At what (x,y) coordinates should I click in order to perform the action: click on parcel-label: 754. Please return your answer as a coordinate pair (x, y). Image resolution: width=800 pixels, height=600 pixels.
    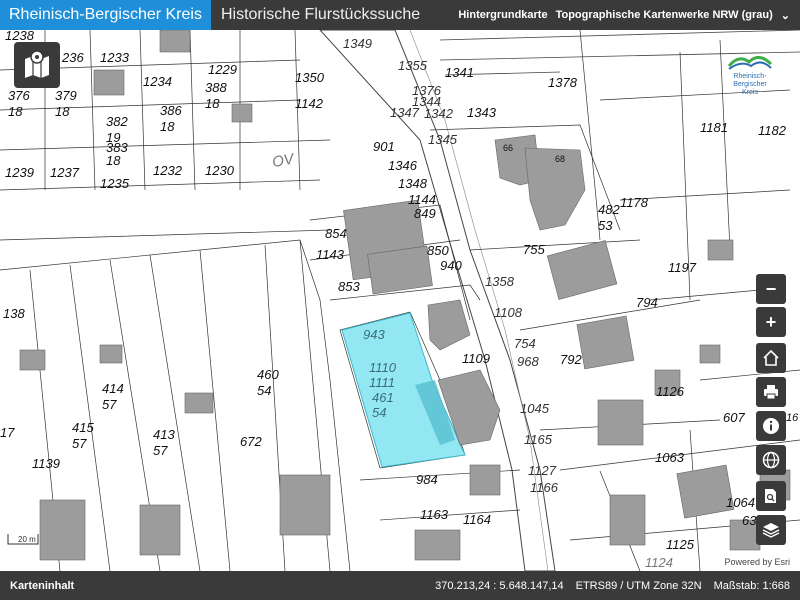
    Looking at the image, I should click on (525, 343).